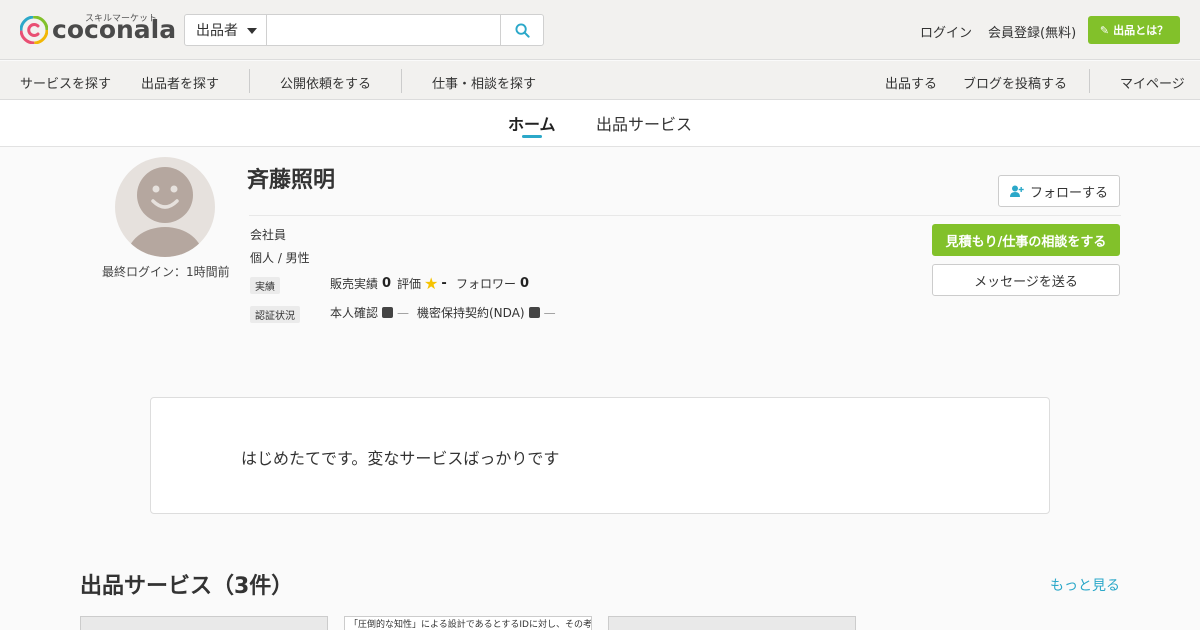 This screenshot has width=1200, height=630. I want to click on search-button, so click(521, 30).